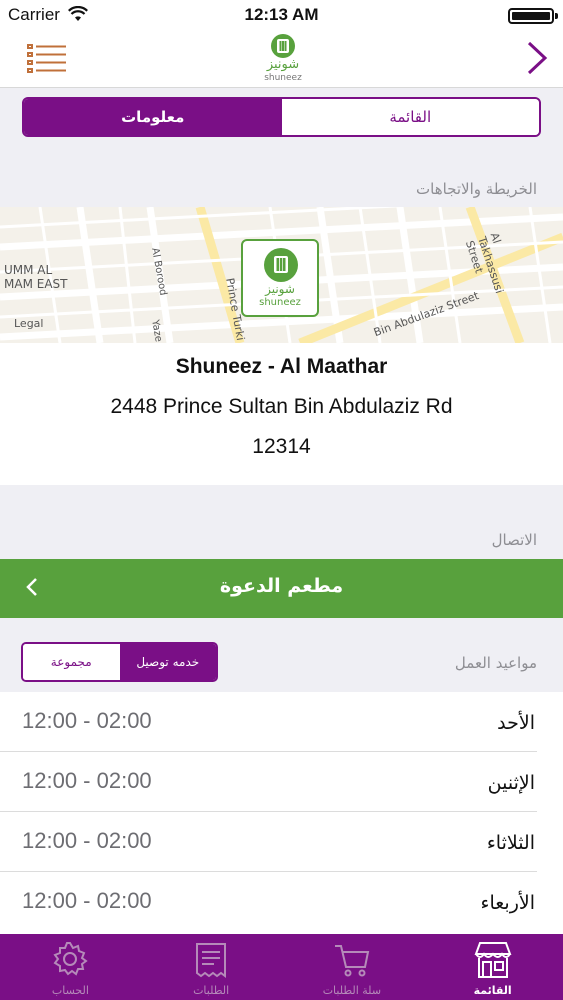 This screenshot has height=1000, width=563. What do you see at coordinates (352, 990) in the screenshot?
I see `tab-cart-label: سلة الطلبات` at bounding box center [352, 990].